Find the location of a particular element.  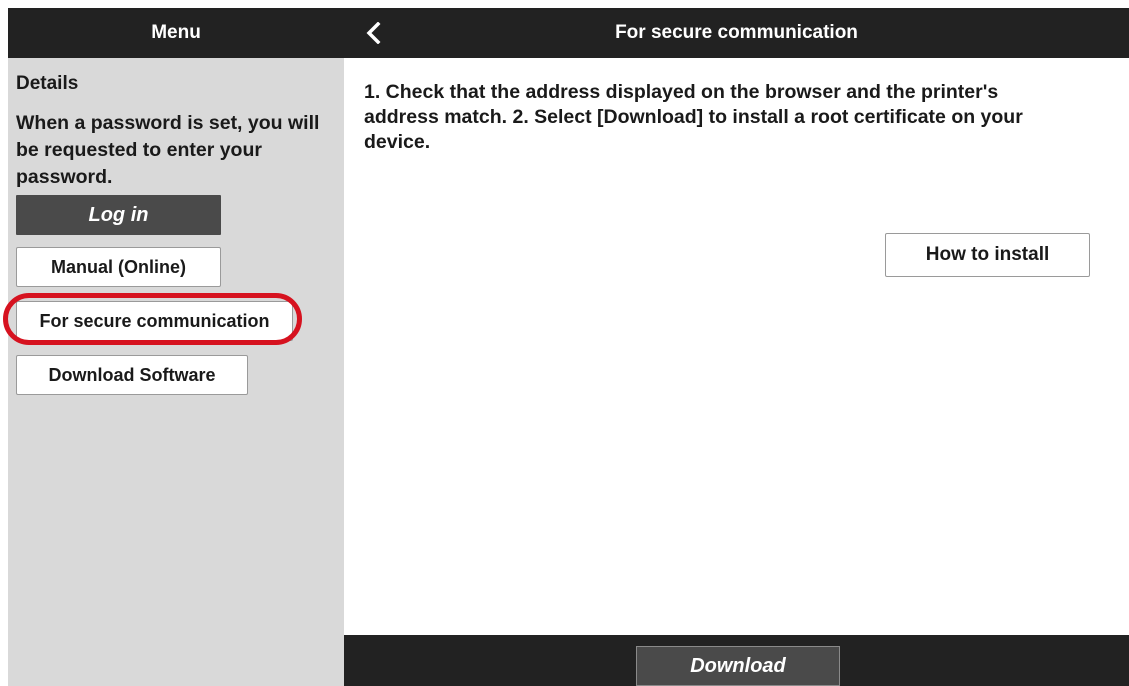

details-title: Details is located at coordinates (47, 83).